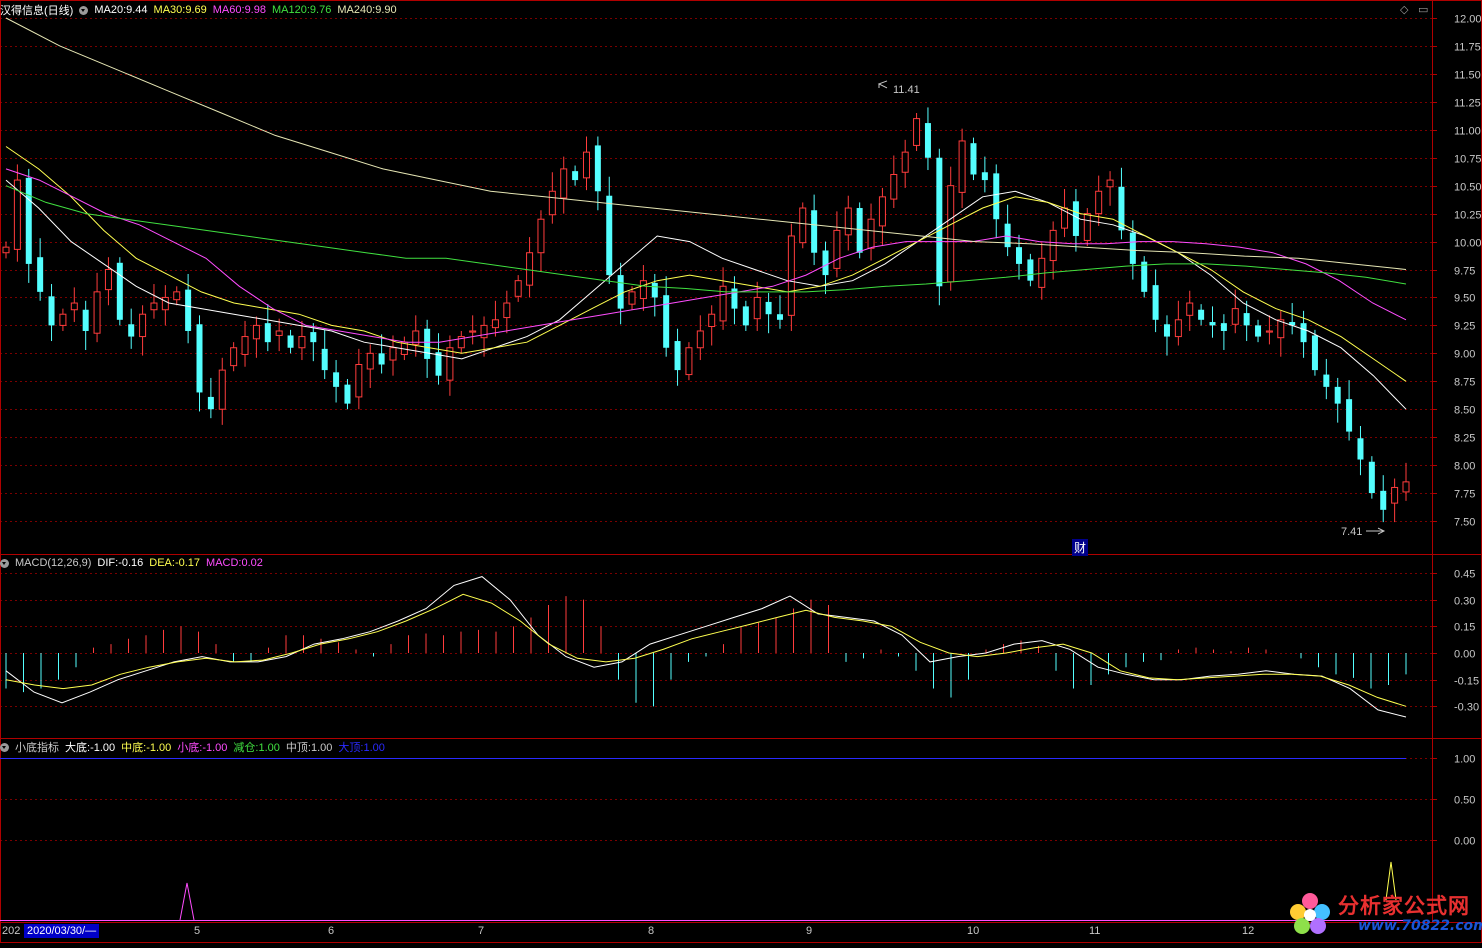 This screenshot has width=1482, height=948. What do you see at coordinates (1464, 628) in the screenshot?
I see `macd-tick-label: 0.15` at bounding box center [1464, 628].